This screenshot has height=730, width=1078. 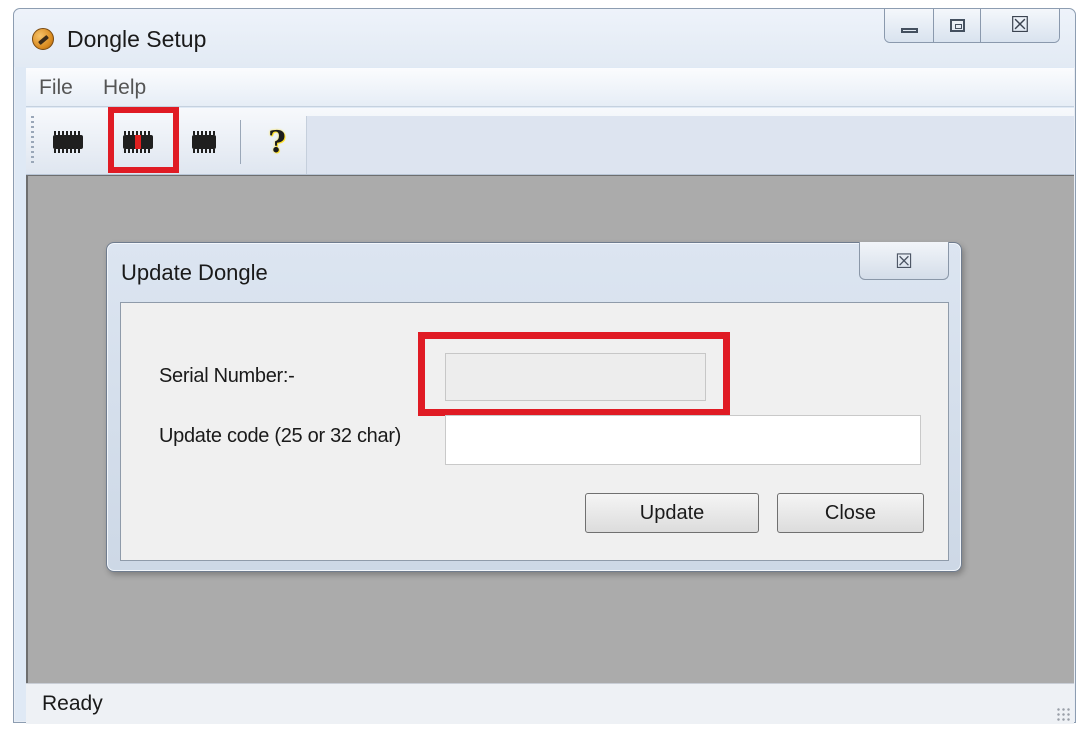 What do you see at coordinates (72, 703) in the screenshot?
I see `status-text: Ready` at bounding box center [72, 703].